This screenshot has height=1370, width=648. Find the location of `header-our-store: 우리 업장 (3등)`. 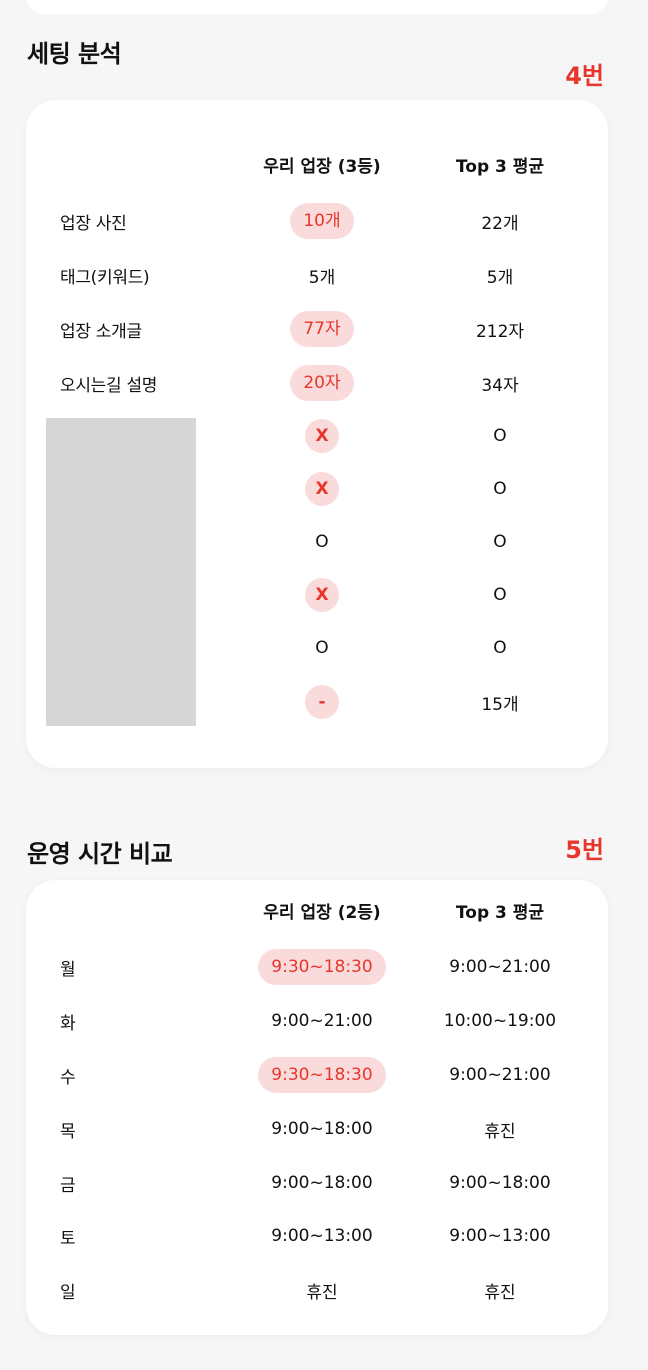

header-our-store: 우리 업장 (3등) is located at coordinates (322, 166).